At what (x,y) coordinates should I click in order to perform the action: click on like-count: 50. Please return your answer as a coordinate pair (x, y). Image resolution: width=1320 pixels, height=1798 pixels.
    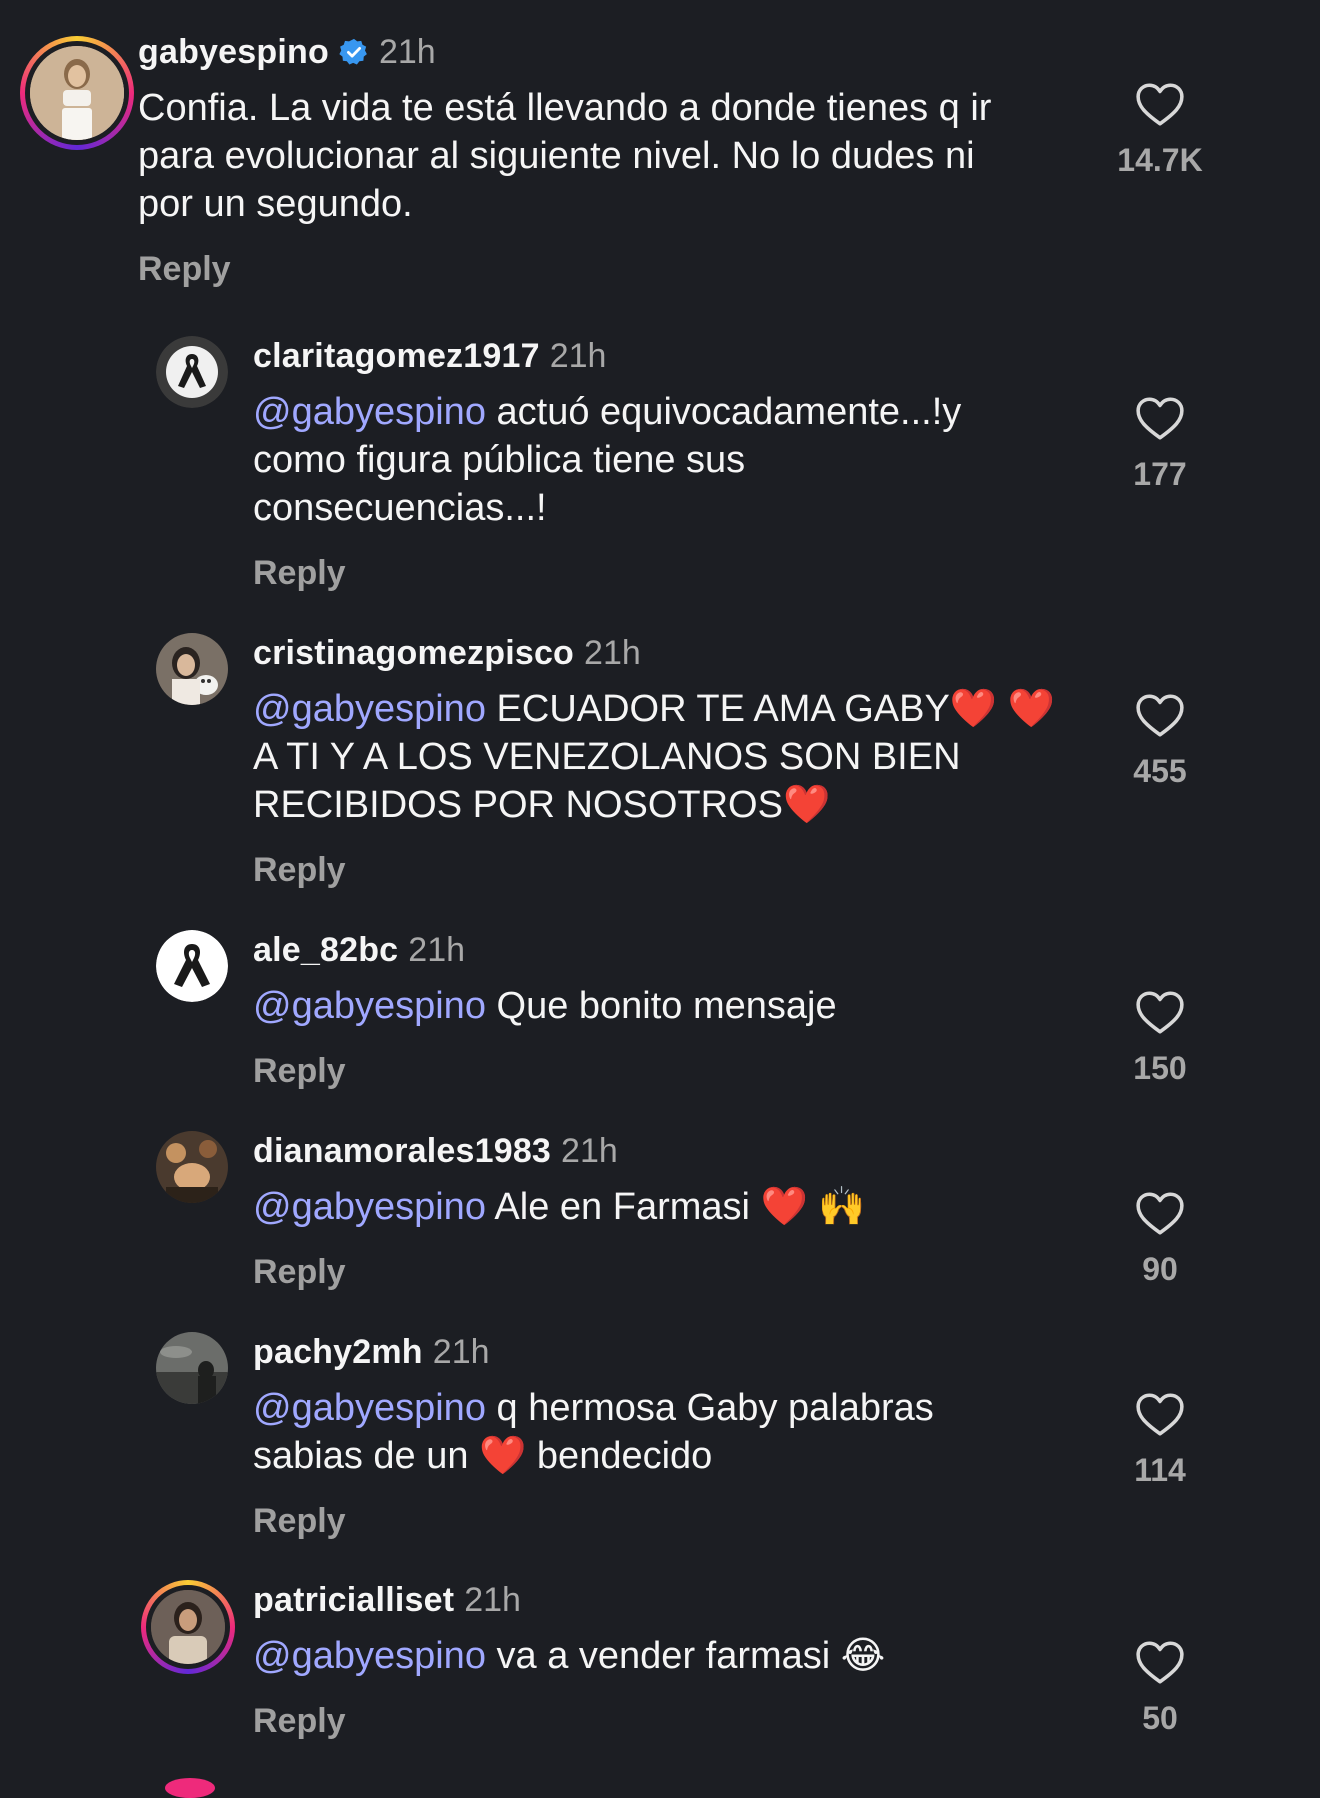
    Looking at the image, I should click on (1160, 1718).